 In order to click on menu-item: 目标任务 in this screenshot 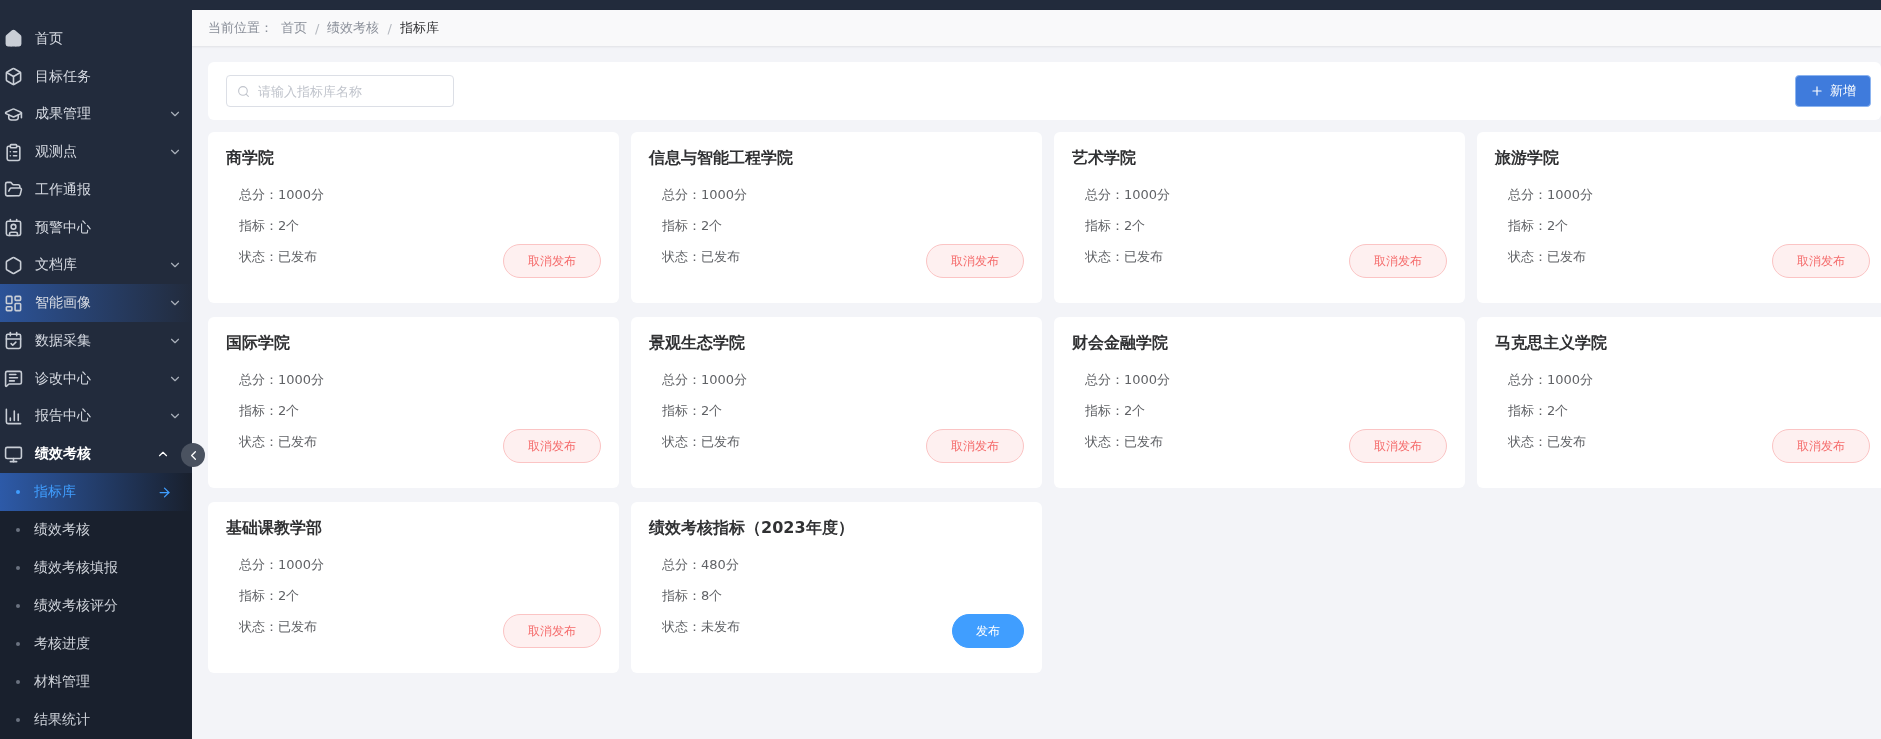, I will do `click(96, 76)`.